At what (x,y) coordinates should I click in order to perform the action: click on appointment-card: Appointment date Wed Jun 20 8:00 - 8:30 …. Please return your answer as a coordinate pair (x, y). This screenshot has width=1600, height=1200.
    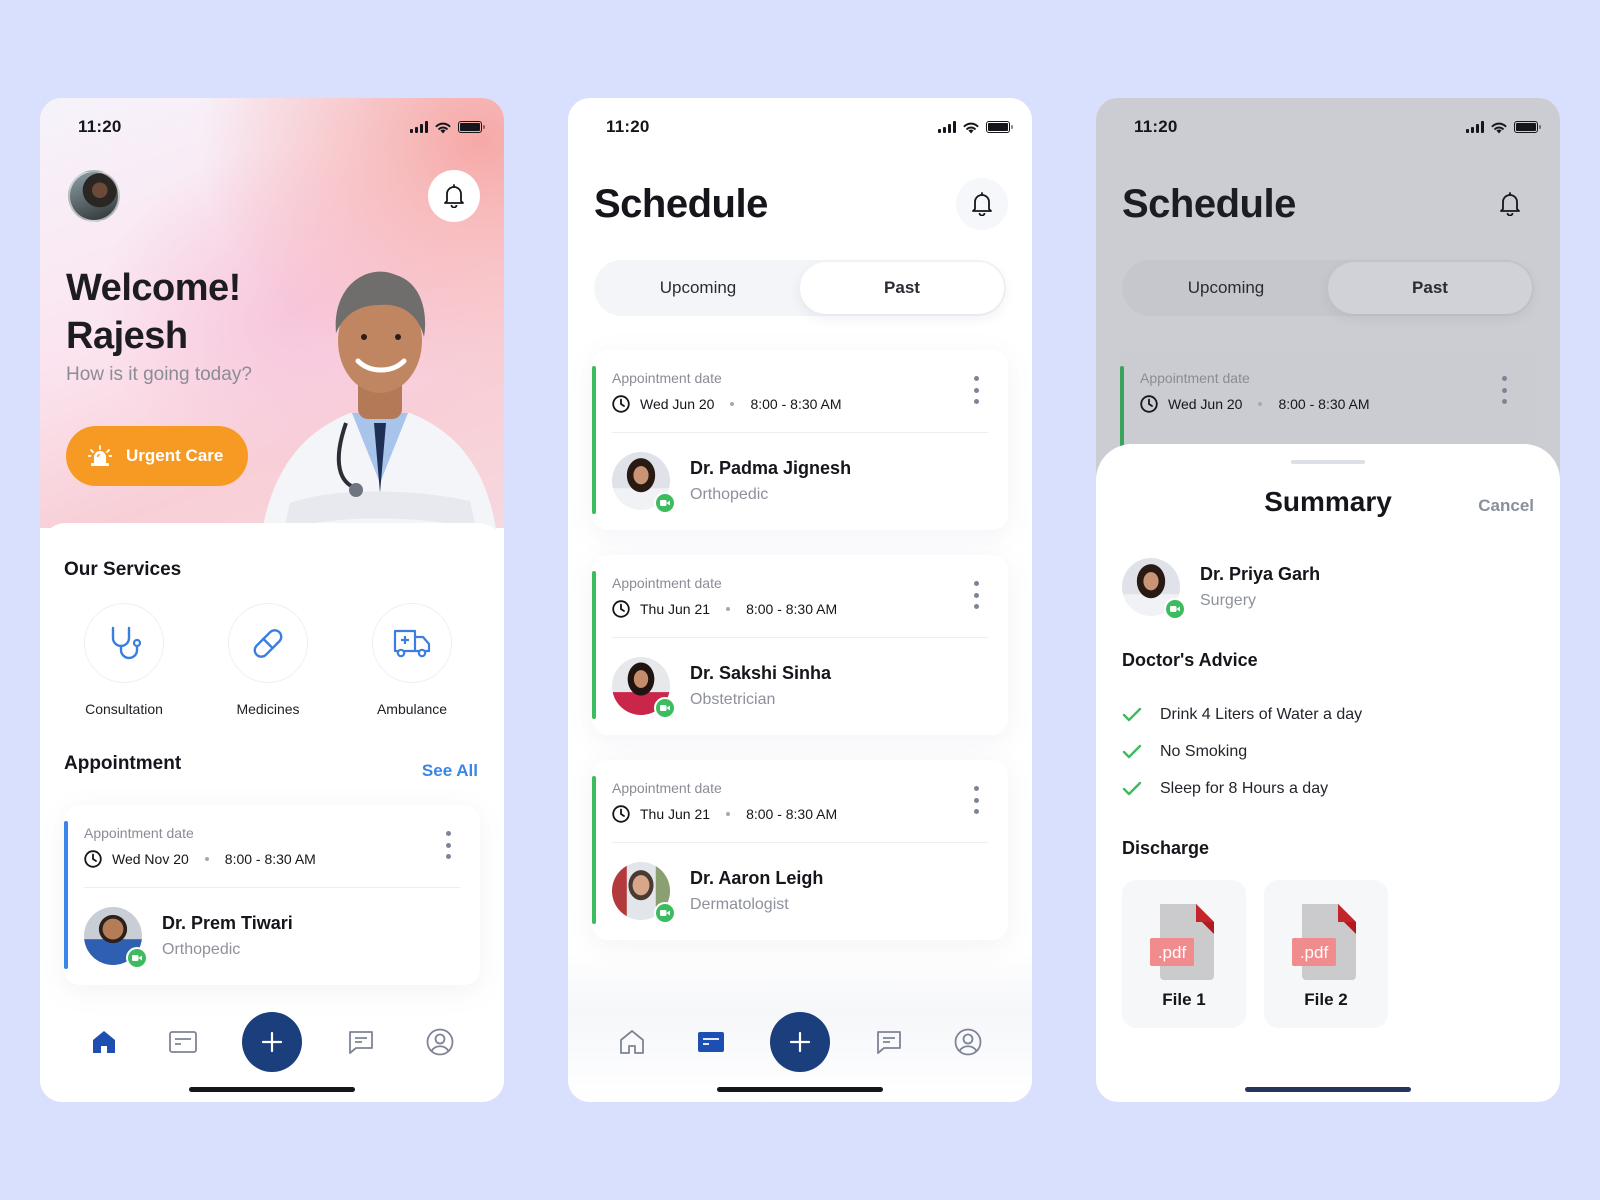
    Looking at the image, I should click on (800, 440).